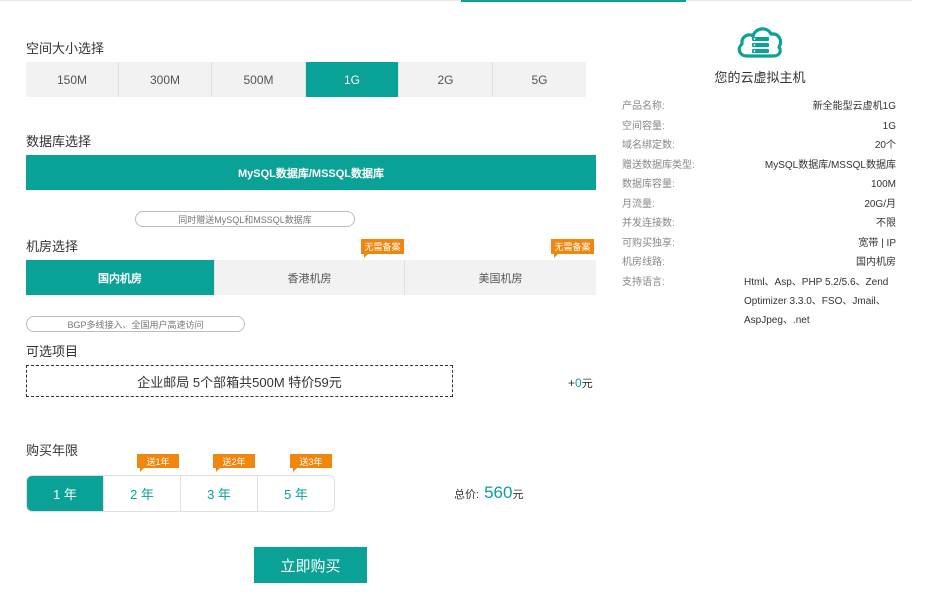 This screenshot has width=926, height=596. What do you see at coordinates (648, 184) in the screenshot?
I see `spec-key: 数据库容量:` at bounding box center [648, 184].